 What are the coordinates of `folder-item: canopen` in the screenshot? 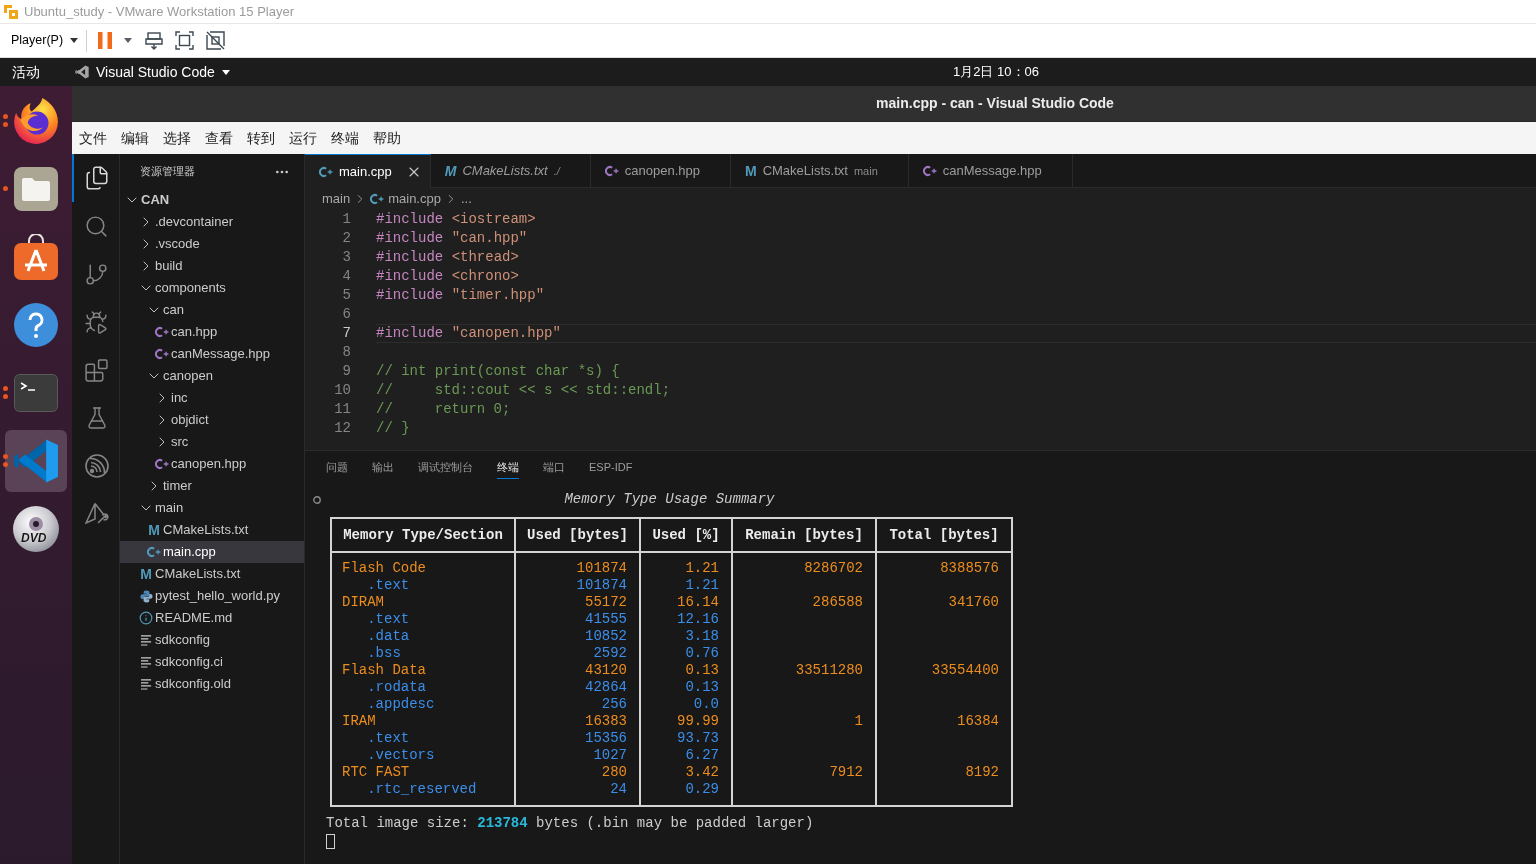 It's located at (212, 376).